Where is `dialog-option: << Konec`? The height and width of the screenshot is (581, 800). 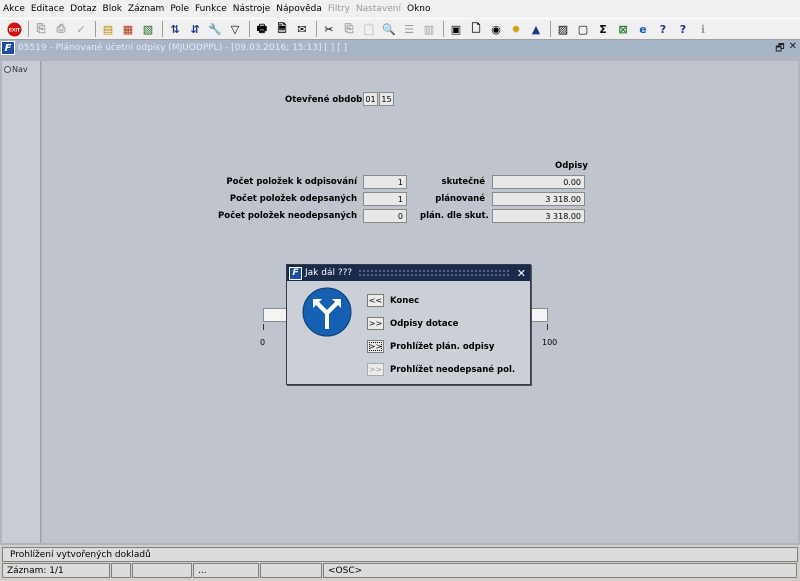 dialog-option: << Konec is located at coordinates (393, 300).